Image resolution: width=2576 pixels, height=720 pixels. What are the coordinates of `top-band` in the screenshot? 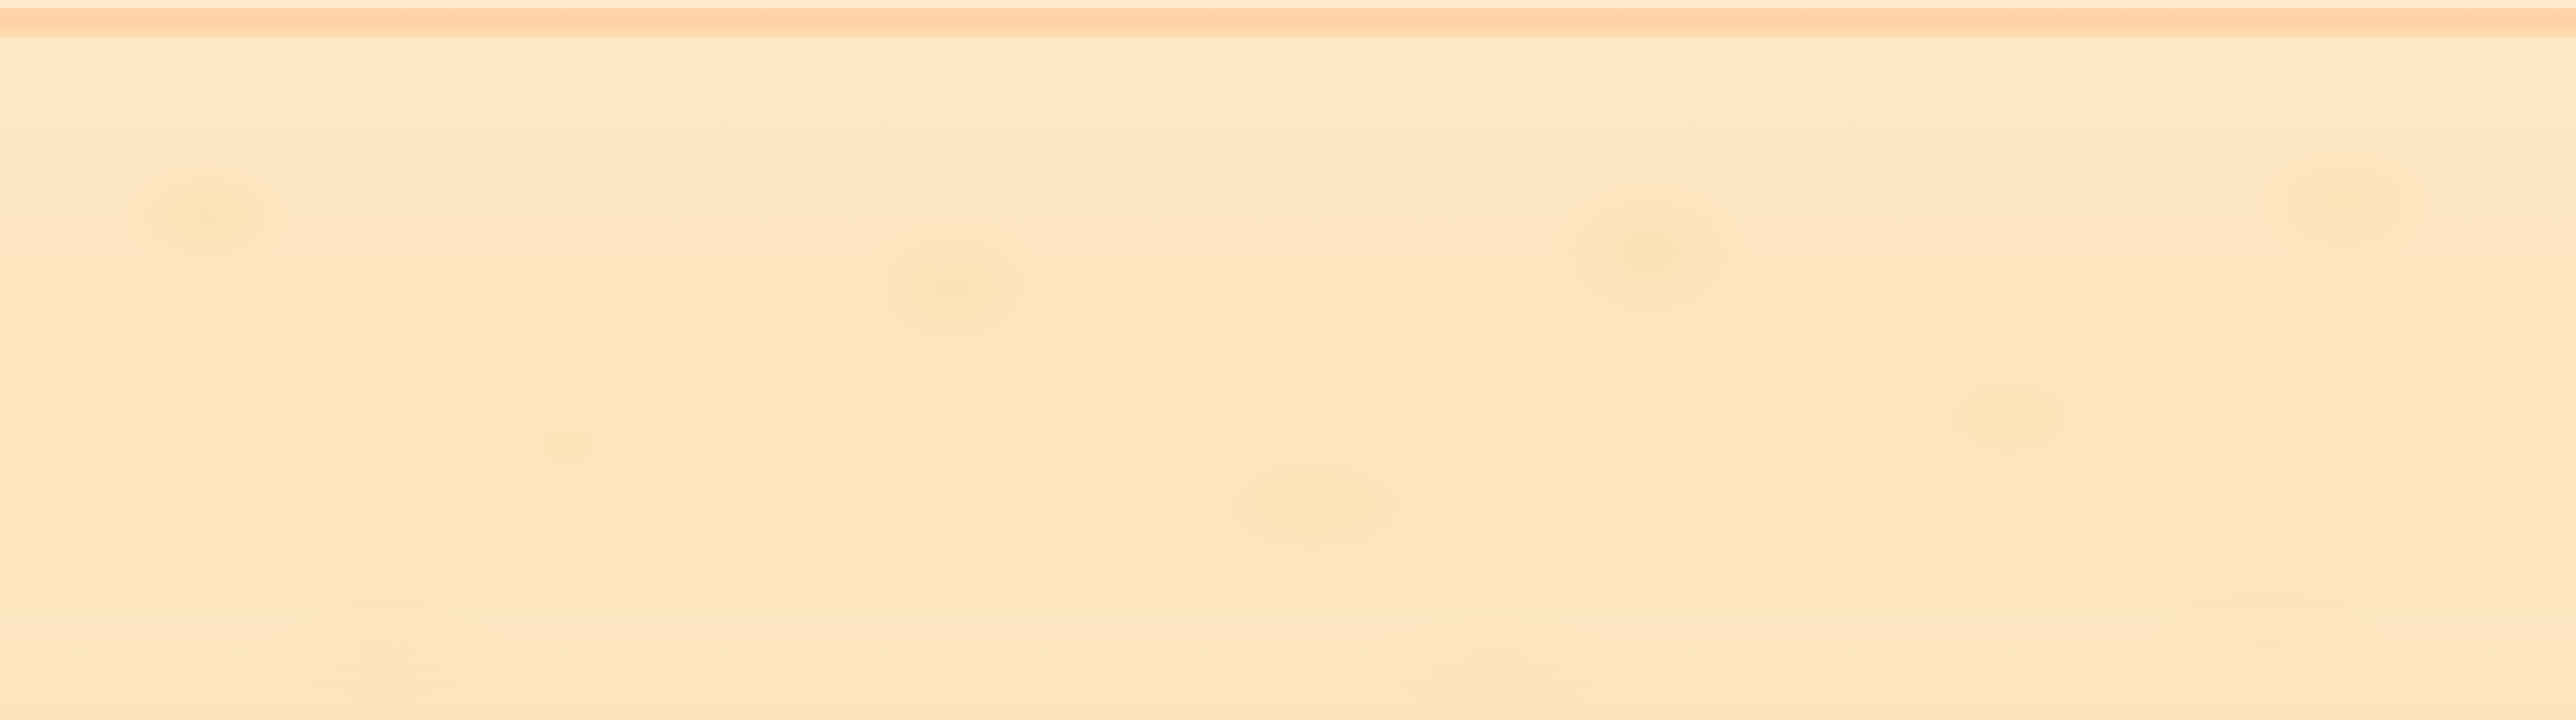 It's located at (1288, 23).